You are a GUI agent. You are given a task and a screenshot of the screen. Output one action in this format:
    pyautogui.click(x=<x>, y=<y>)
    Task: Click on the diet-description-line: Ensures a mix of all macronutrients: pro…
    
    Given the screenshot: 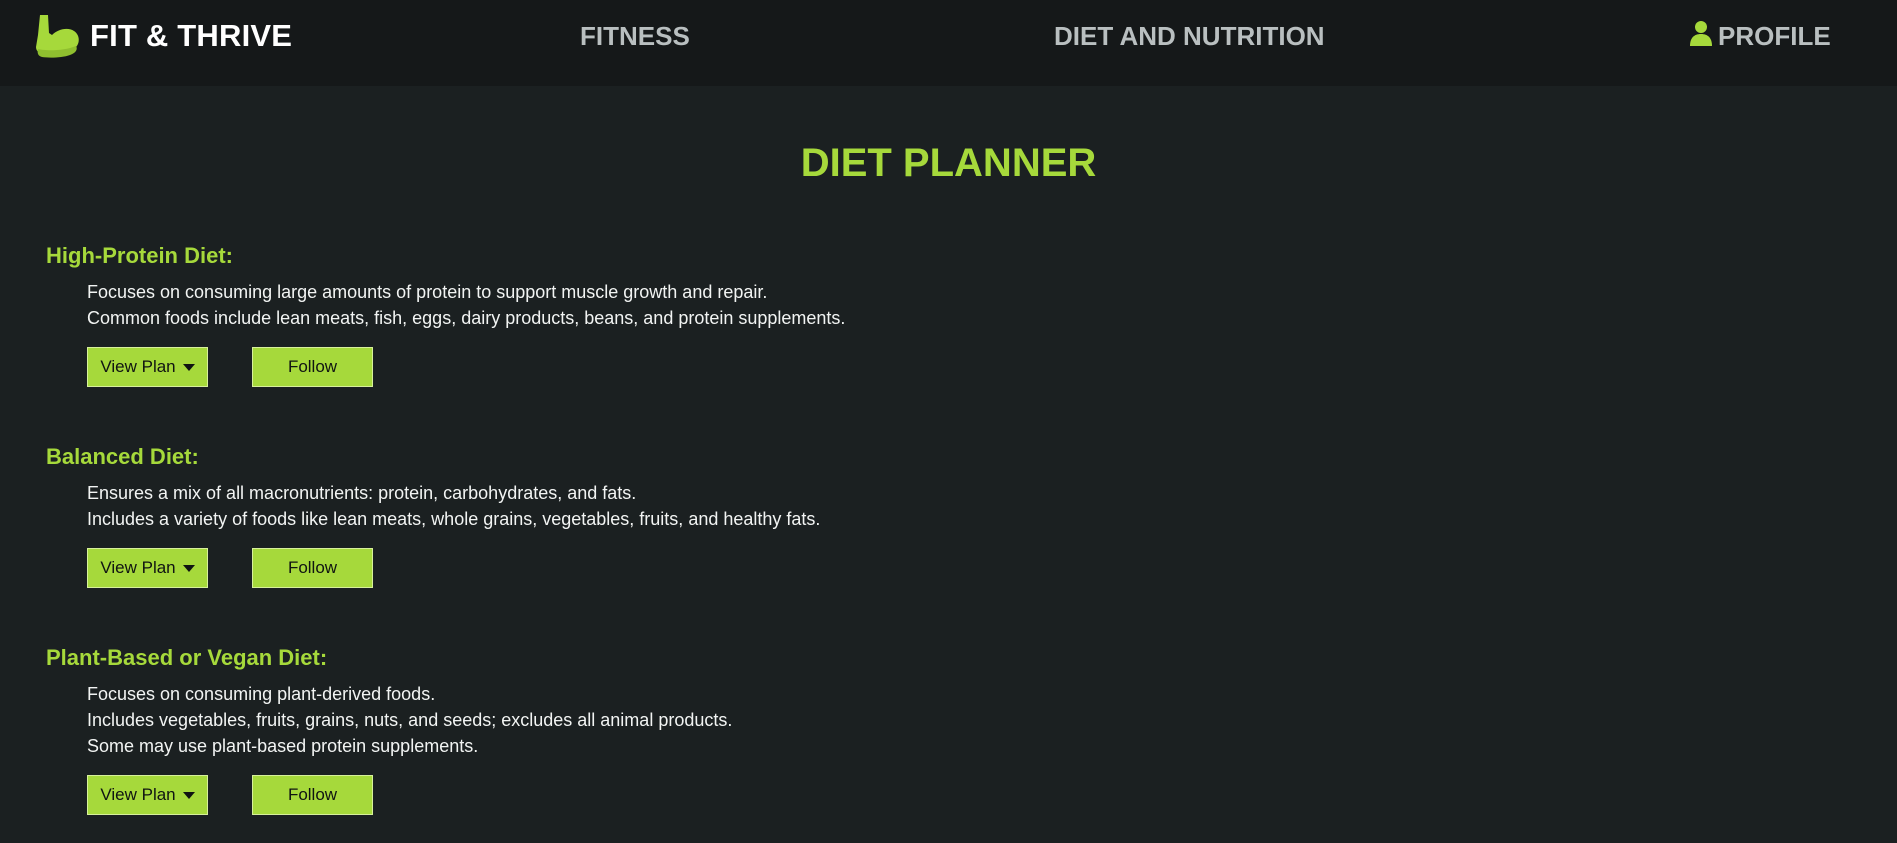 What is the action you would take?
    pyautogui.click(x=362, y=493)
    